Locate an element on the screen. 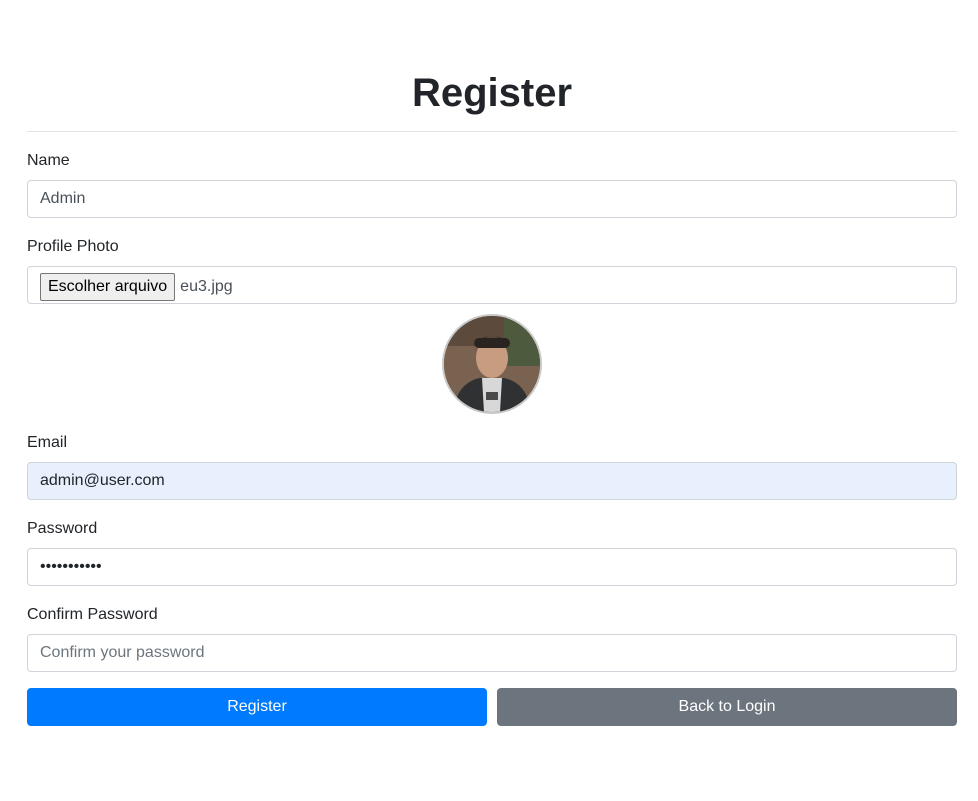  page-title: Register is located at coordinates (492, 93).